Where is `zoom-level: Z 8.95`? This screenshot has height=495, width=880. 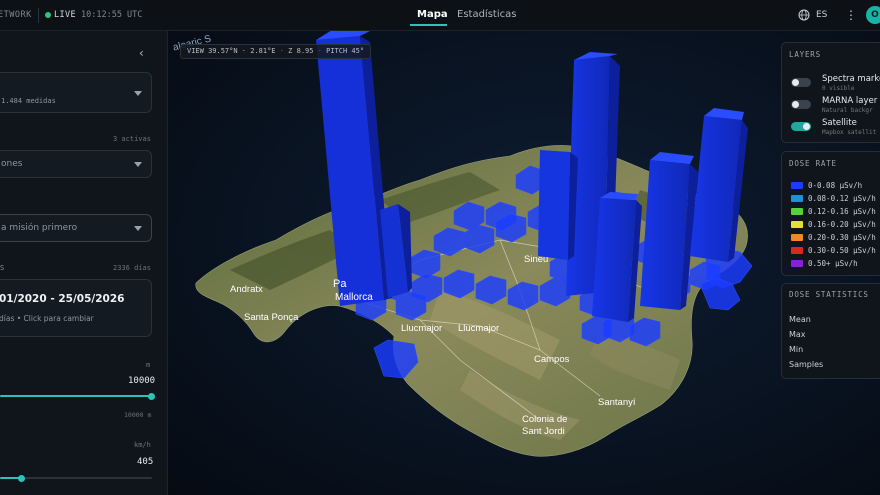 zoom-level: Z 8.95 is located at coordinates (301, 51).